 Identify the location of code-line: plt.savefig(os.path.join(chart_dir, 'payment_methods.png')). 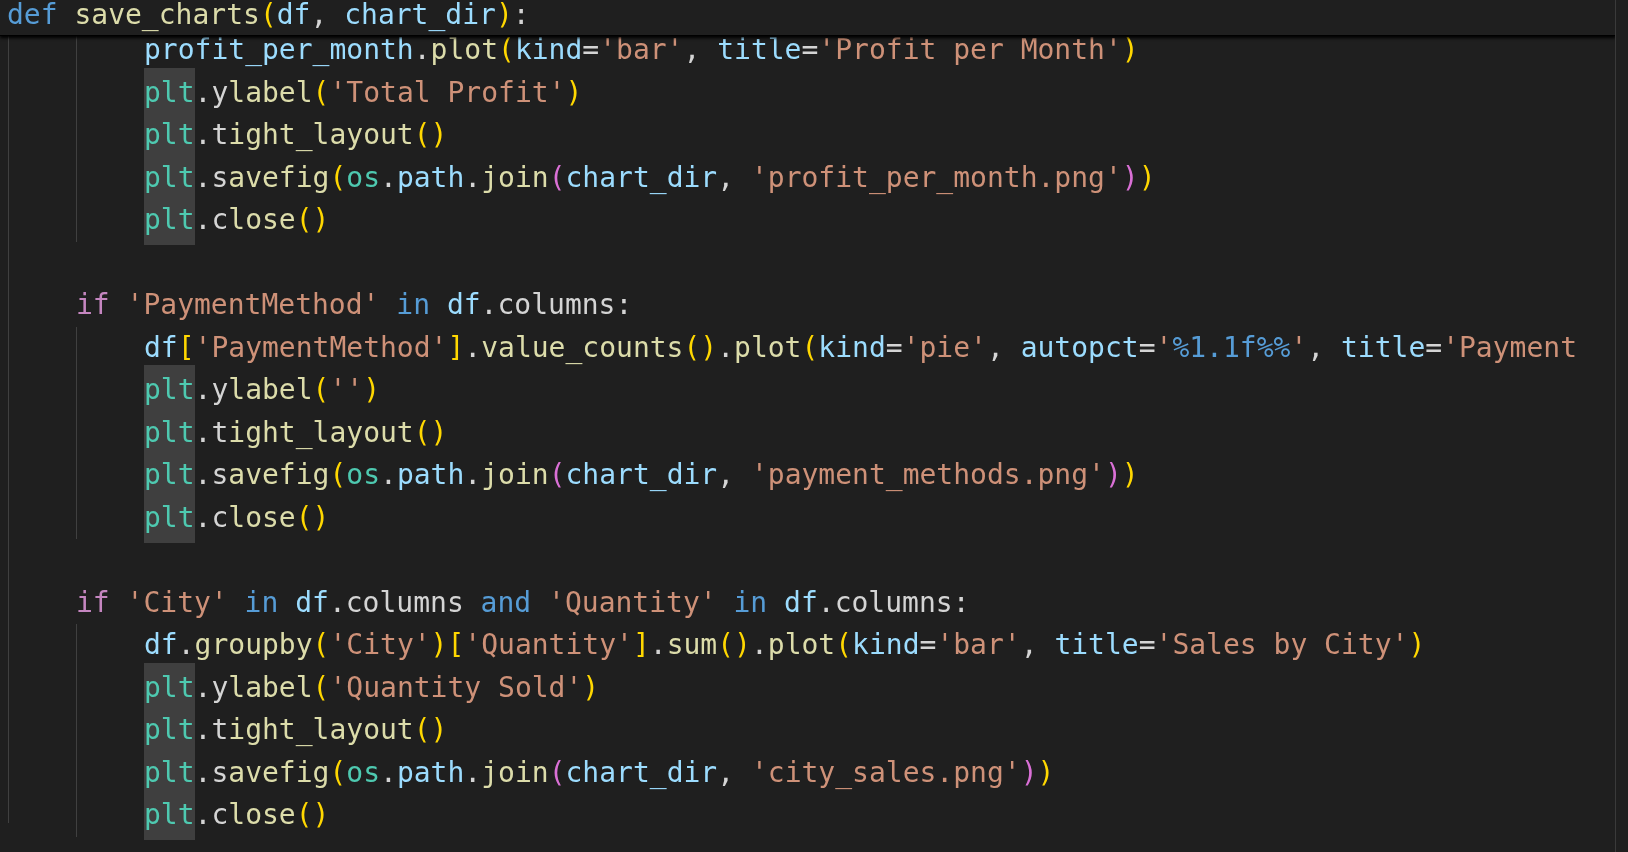
(641, 475).